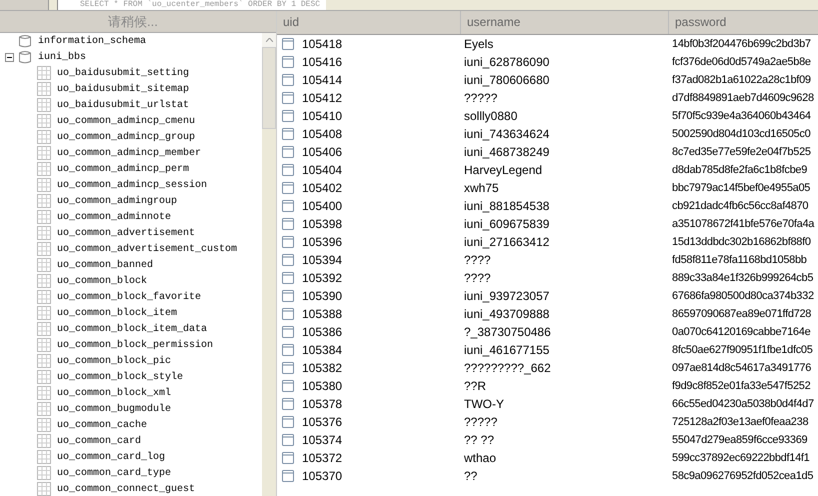  I want to click on tree-item: uo_common_admingroup, so click(117, 201).